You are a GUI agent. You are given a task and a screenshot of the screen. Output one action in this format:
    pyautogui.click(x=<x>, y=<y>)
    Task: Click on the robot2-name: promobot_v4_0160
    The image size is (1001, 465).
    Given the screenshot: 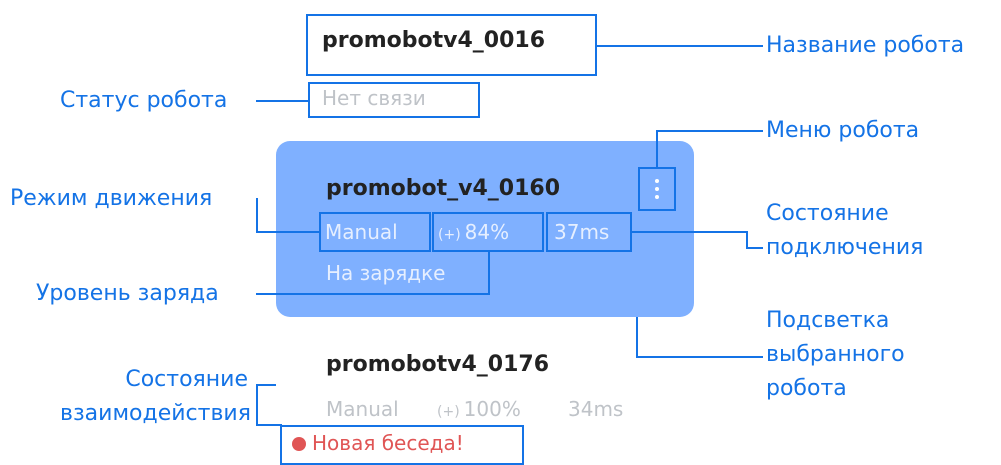 What is the action you would take?
    pyautogui.click(x=443, y=188)
    